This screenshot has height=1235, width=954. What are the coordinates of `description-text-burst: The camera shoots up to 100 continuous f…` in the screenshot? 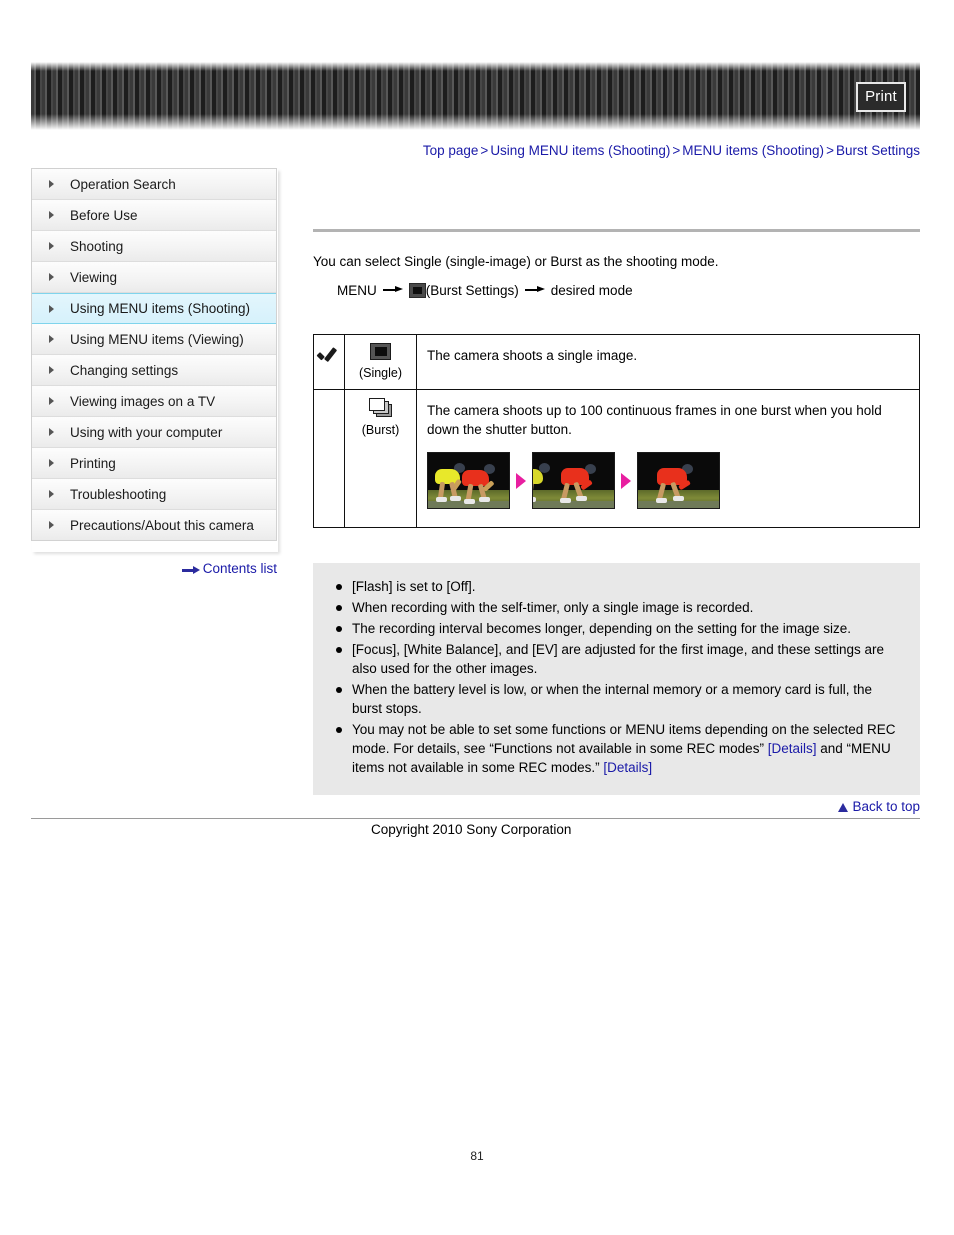 It's located at (654, 420).